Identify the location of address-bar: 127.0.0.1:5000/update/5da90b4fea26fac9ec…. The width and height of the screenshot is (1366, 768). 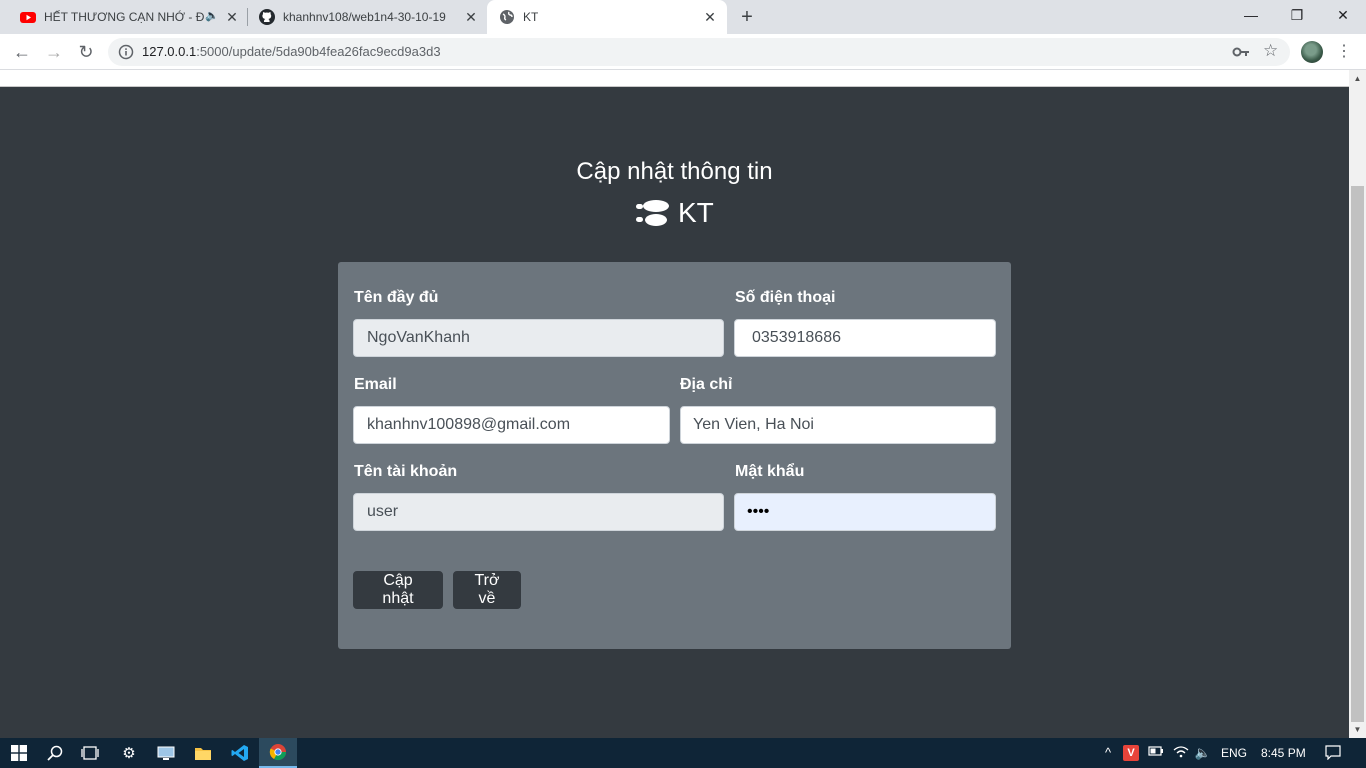
(699, 52).